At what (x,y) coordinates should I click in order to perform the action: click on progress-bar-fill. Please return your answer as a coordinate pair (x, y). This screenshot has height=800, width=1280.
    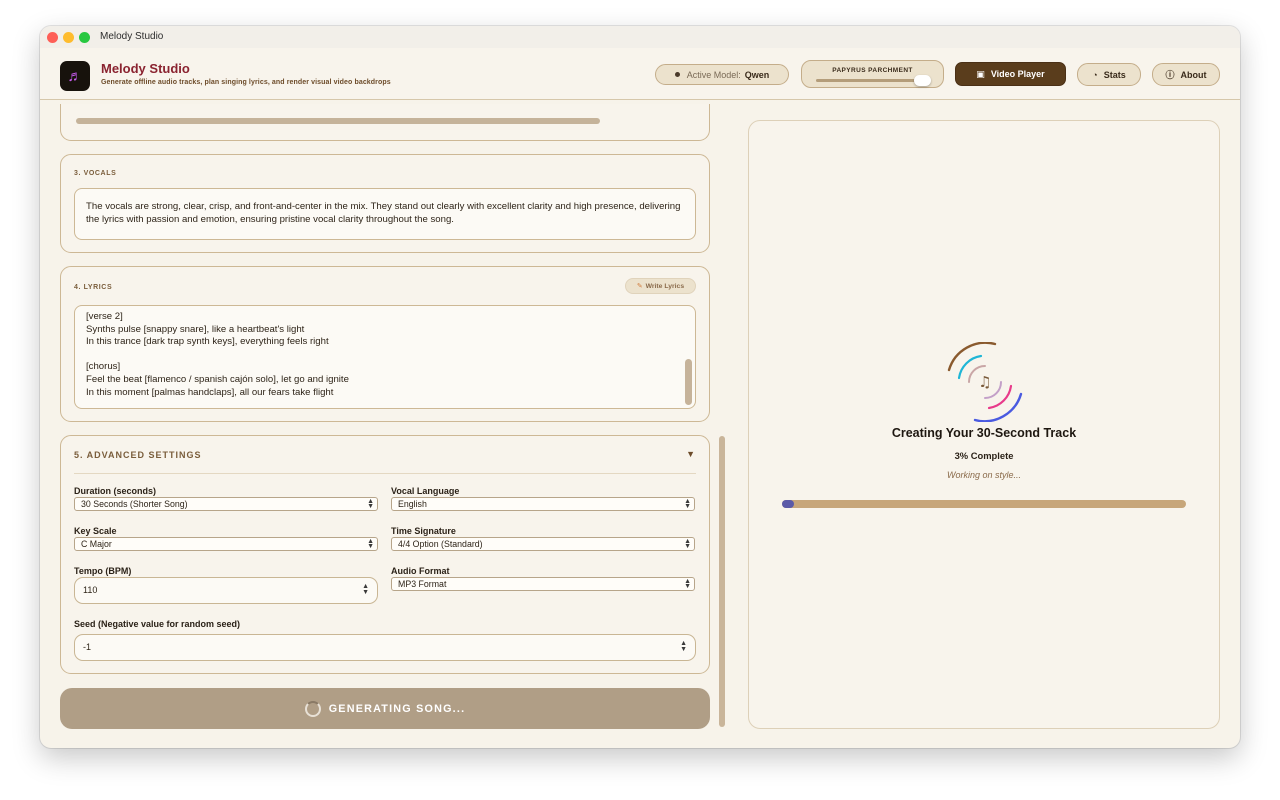
    Looking at the image, I should click on (788, 504).